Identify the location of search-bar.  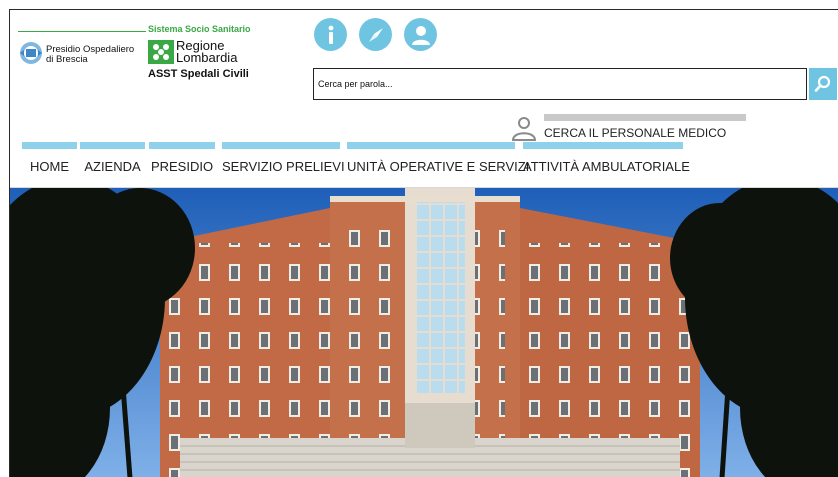
(575, 84).